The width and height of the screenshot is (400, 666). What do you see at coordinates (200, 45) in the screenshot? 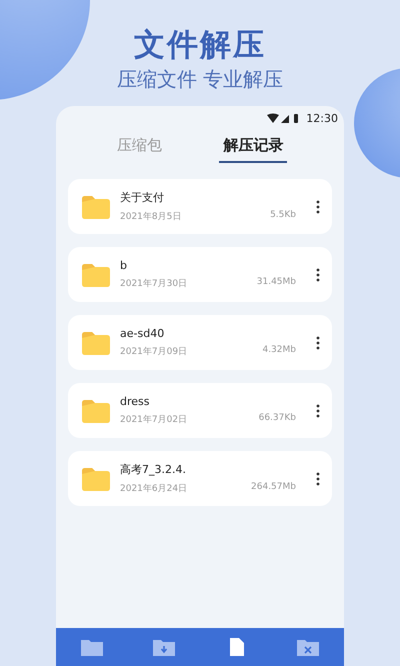
I see `headline: 文件解压` at bounding box center [200, 45].